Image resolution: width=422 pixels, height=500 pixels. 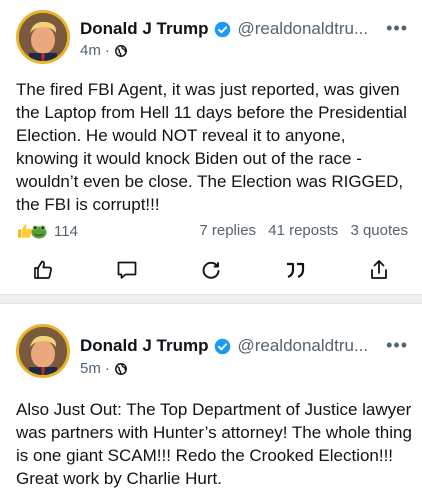 What do you see at coordinates (303, 230) in the screenshot?
I see `reposts-count: 41 reposts` at bounding box center [303, 230].